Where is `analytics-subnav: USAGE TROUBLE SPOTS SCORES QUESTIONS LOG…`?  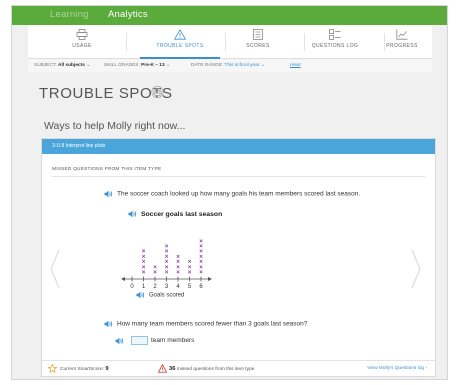 analytics-subnav: USAGE TROUBLE SPOTS SCORES QUESTIONS LOG… is located at coordinates (230, 42).